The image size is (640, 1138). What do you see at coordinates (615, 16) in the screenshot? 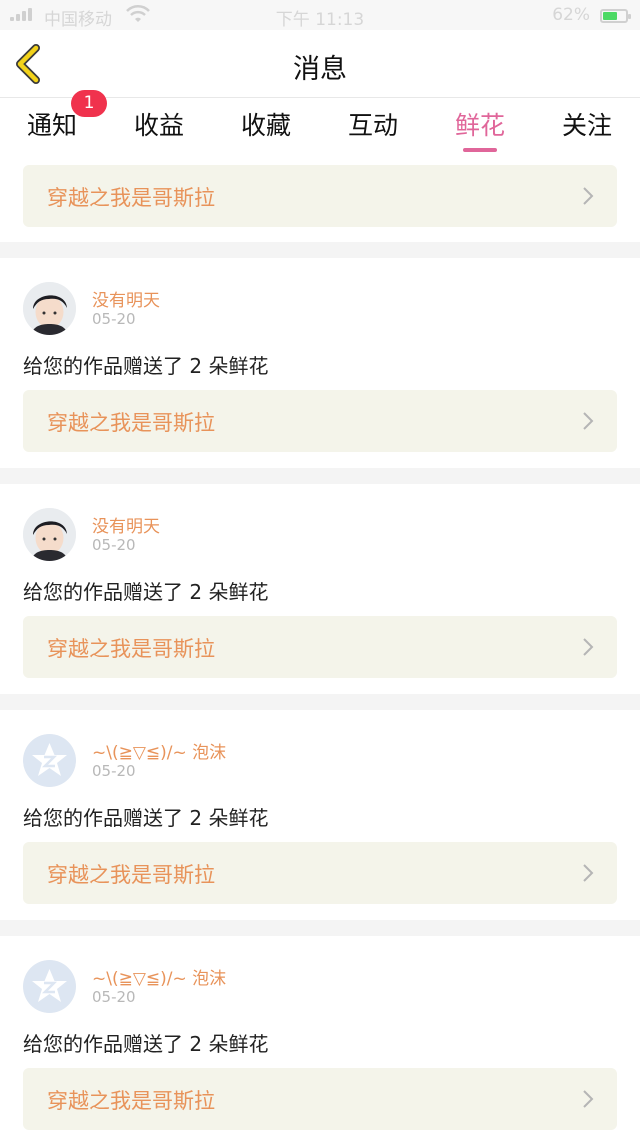
I see `battery-icon` at bounding box center [615, 16].